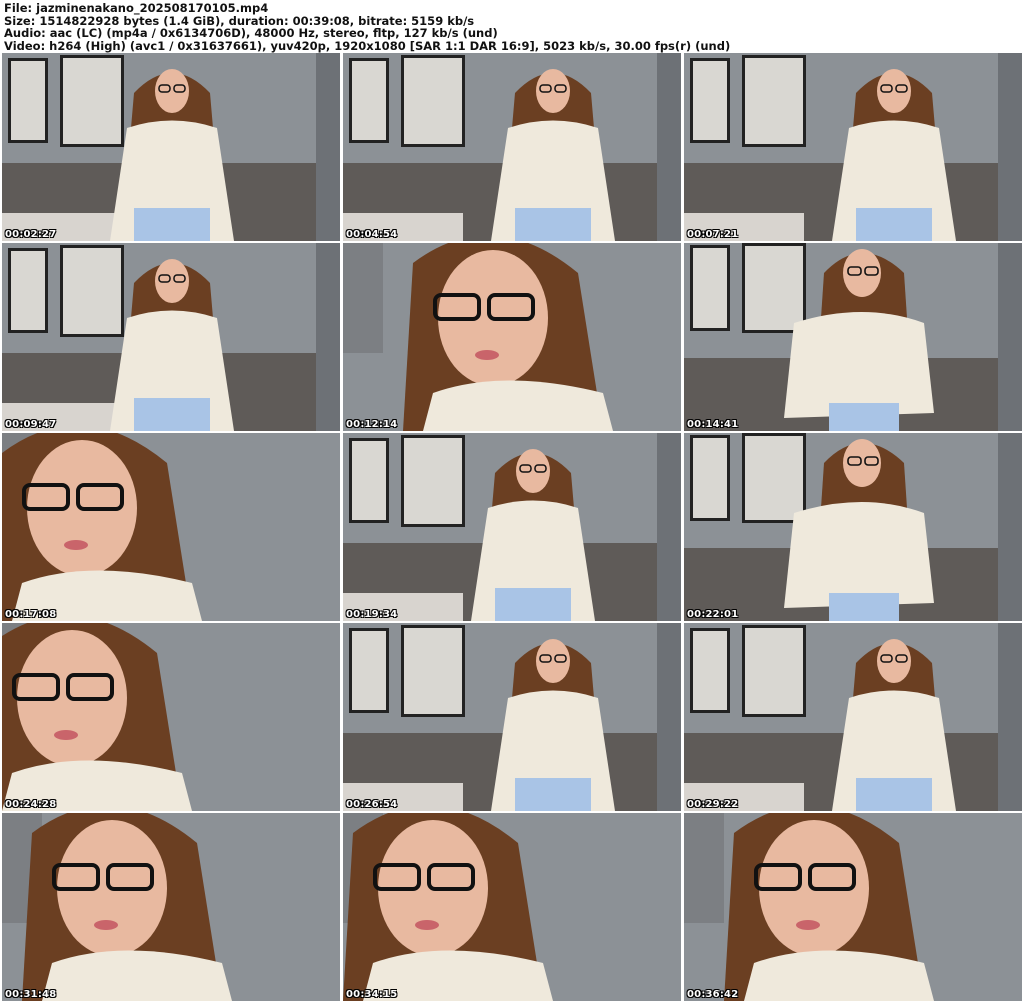 The image size is (1024, 1003). What do you see at coordinates (713, 424) in the screenshot?
I see `thumbnail-timestamp: 00:14:41` at bounding box center [713, 424].